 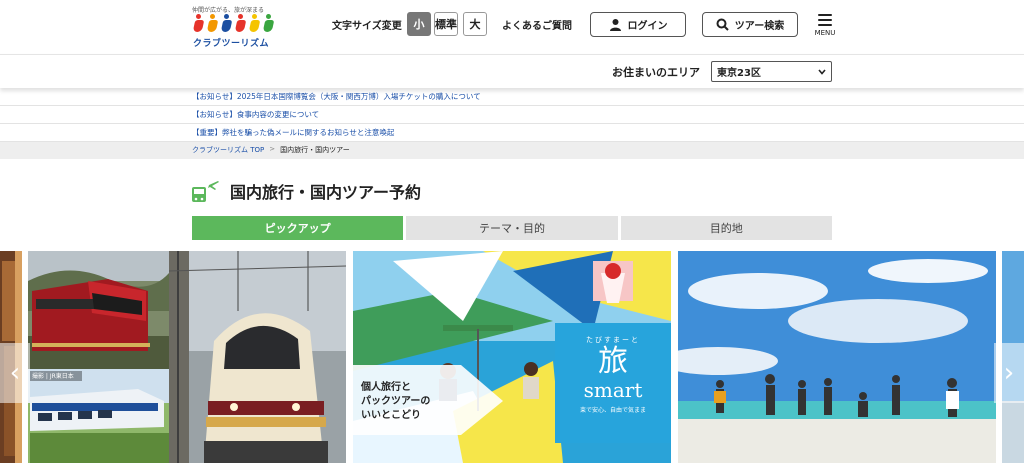 I want to click on breadcrumb-current: 国内旅行・国内ツアー, so click(x=315, y=150).